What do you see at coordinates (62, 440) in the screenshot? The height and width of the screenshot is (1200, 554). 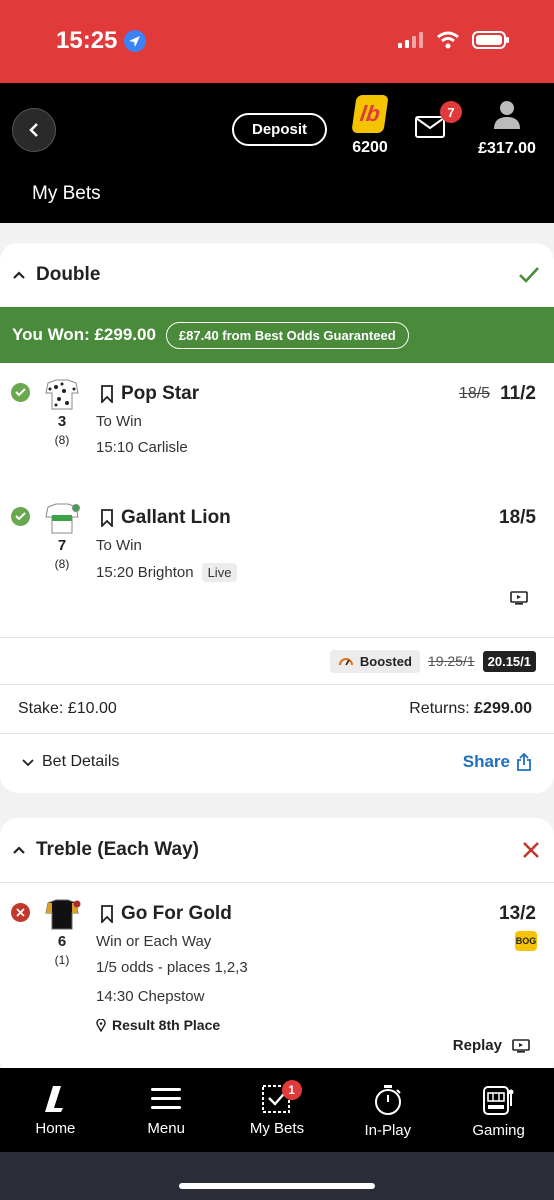 I see `runner-draw: (8)` at bounding box center [62, 440].